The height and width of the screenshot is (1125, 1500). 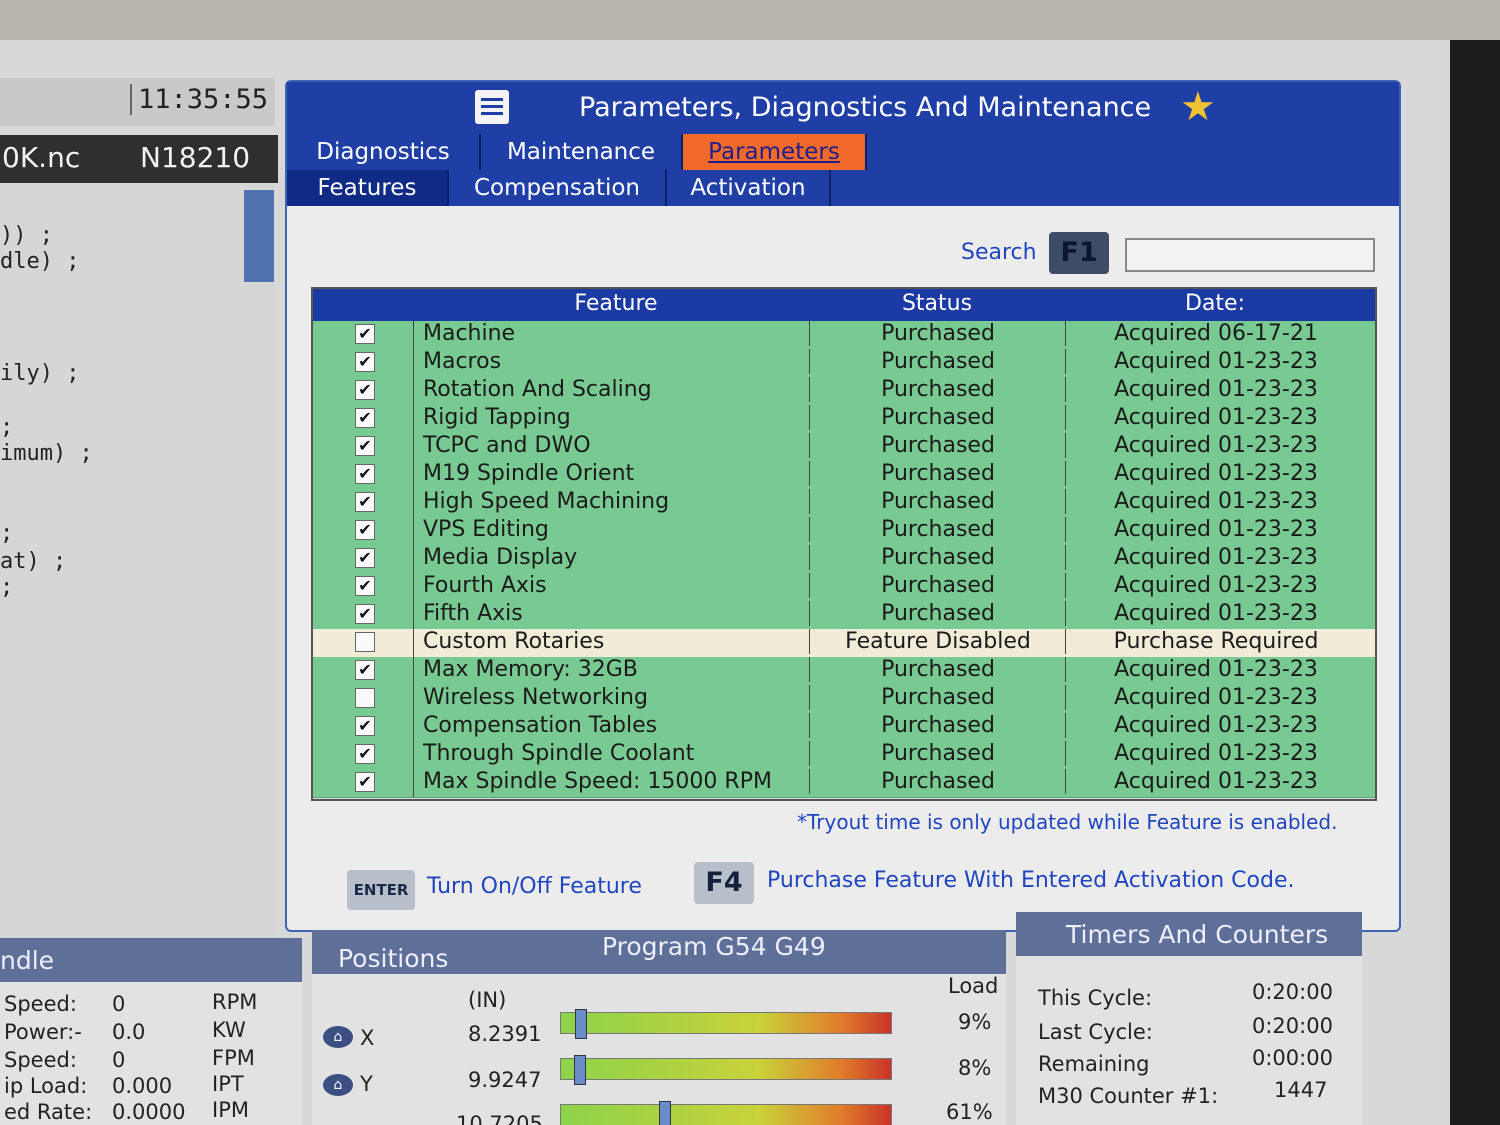 What do you see at coordinates (43, 1032) in the screenshot?
I see `spindle-label: Power:-` at bounding box center [43, 1032].